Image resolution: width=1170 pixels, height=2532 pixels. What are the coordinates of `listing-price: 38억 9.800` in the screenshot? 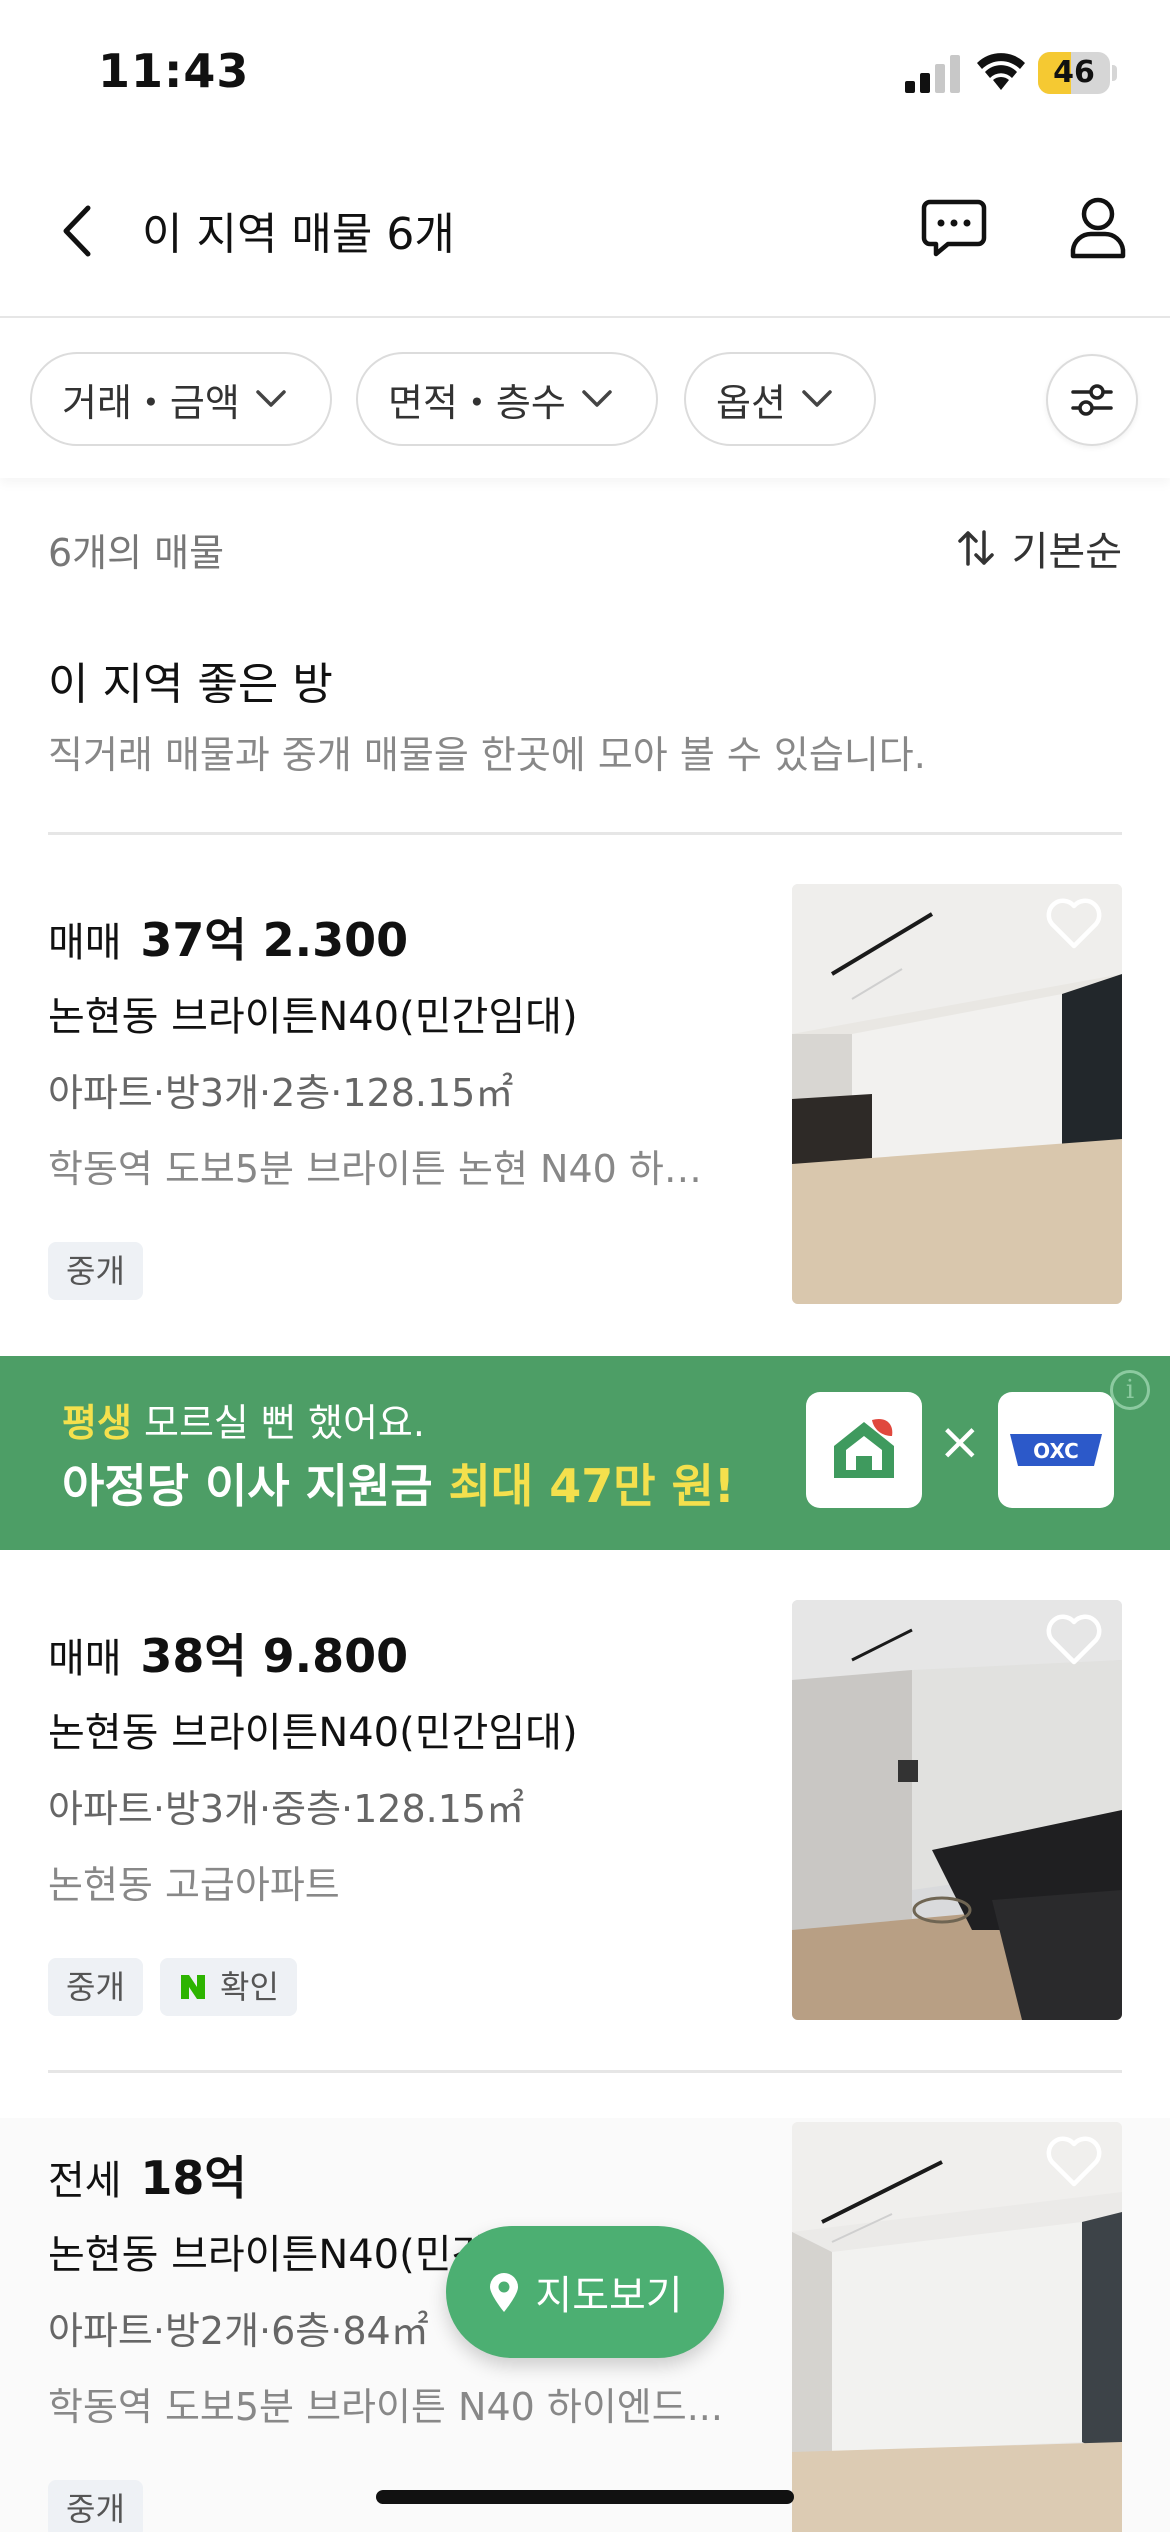 It's located at (274, 1656).